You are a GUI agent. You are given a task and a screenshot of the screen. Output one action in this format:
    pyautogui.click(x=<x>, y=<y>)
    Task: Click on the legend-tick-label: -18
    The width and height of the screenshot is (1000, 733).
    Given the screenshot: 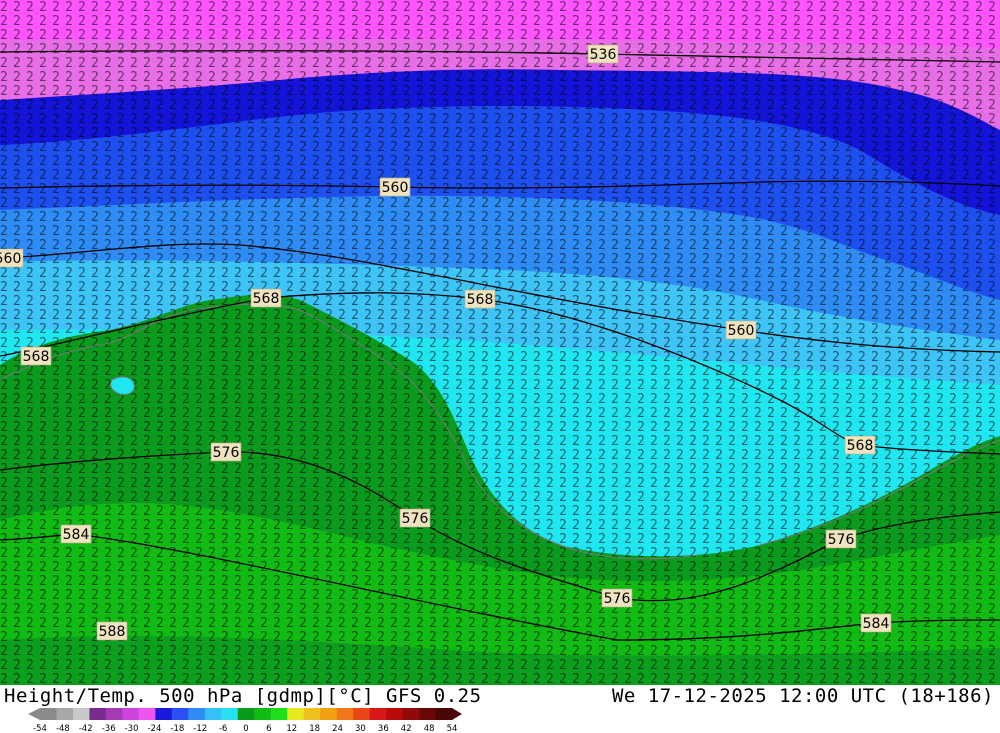 What is the action you would take?
    pyautogui.click(x=177, y=728)
    